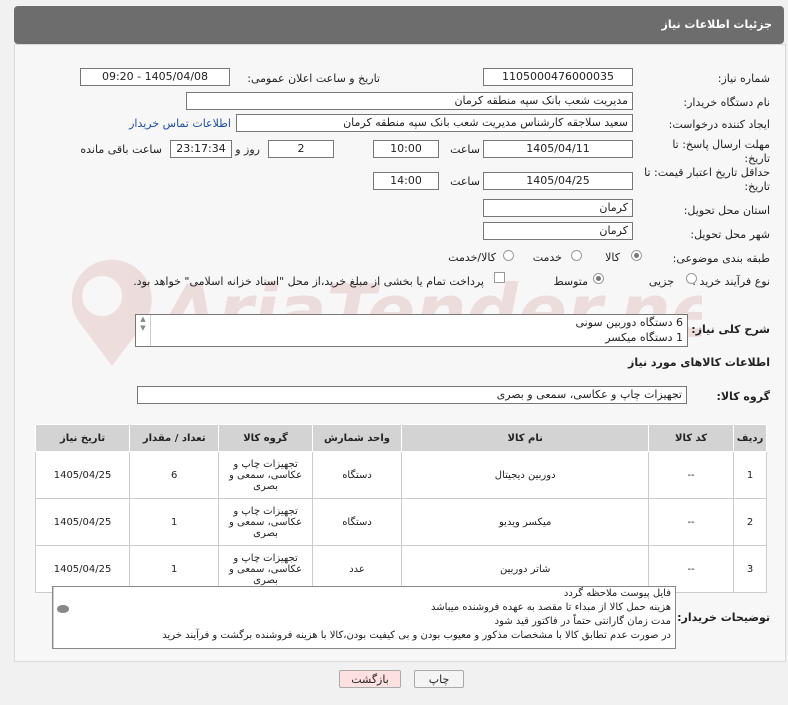 The width and height of the screenshot is (788, 705). What do you see at coordinates (731, 281) in the screenshot?
I see `process-label: نوع فرآیند خرید :` at bounding box center [731, 281].